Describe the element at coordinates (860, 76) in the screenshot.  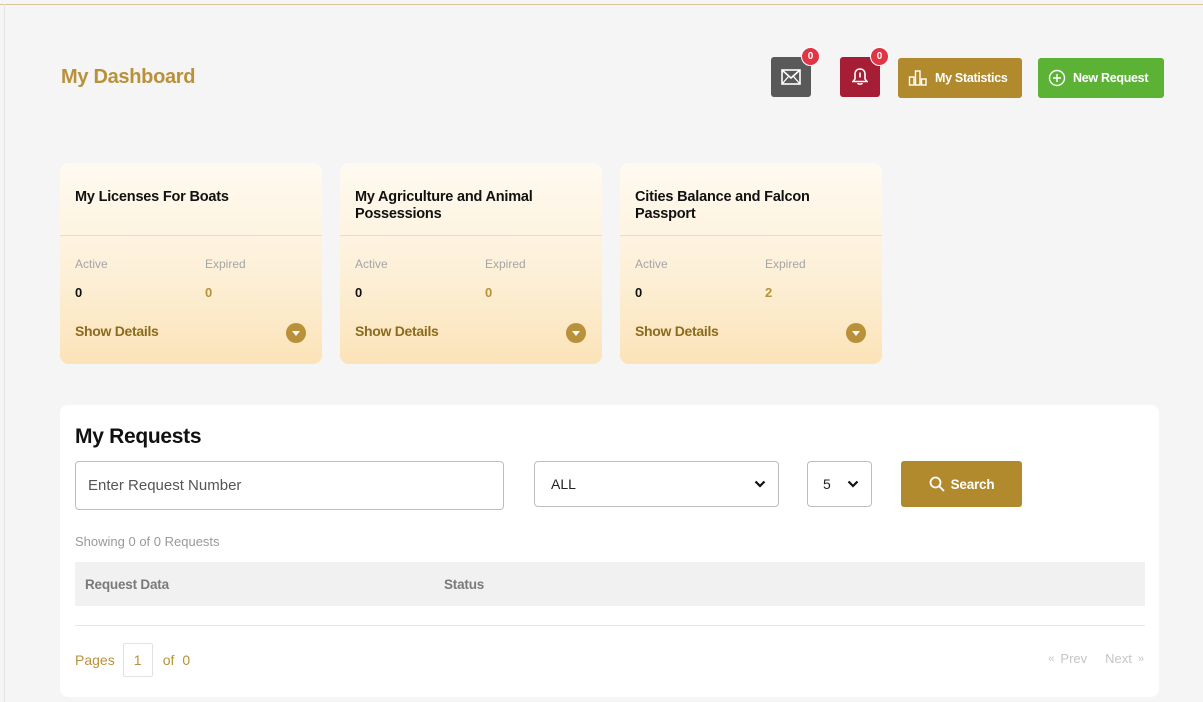
I see `bell-icon` at that location.